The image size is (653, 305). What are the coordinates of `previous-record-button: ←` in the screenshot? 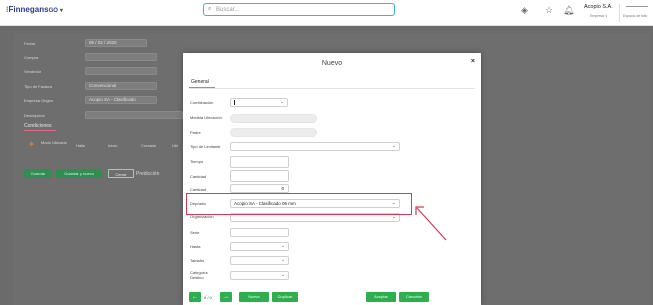 It's located at (195, 297).